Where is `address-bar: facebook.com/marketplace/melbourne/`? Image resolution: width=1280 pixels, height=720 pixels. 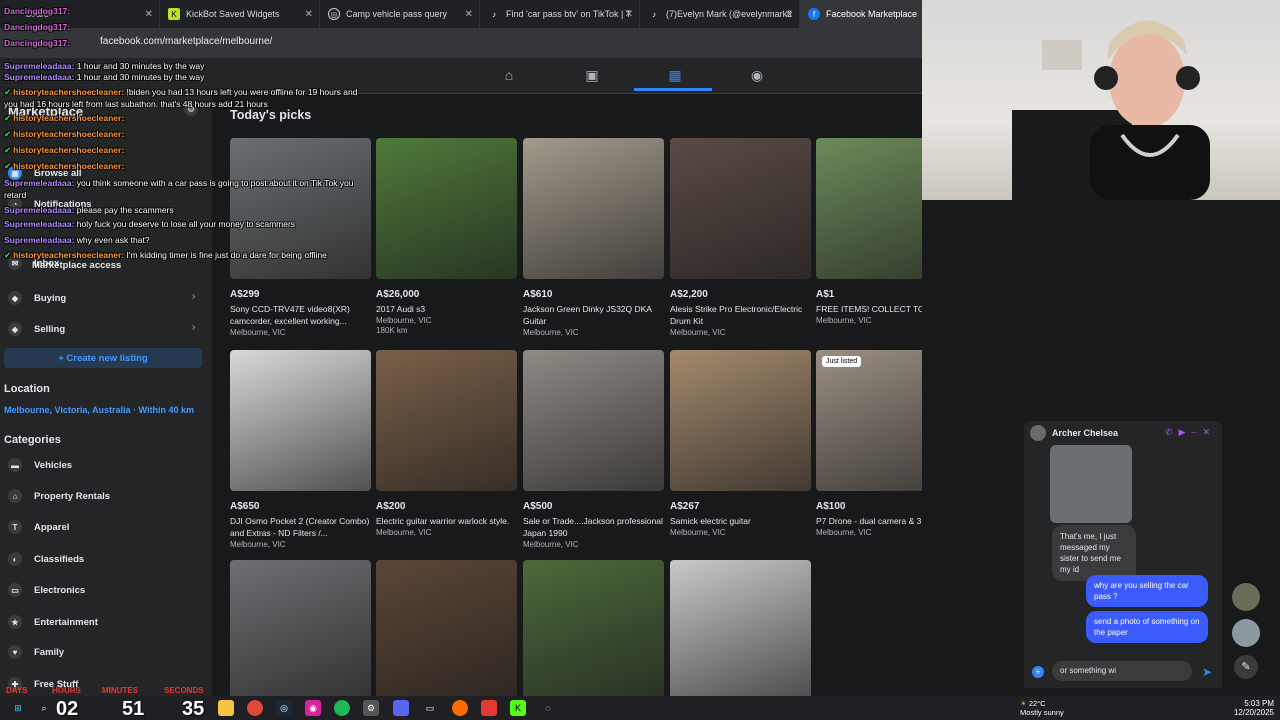
address-bar: facebook.com/marketplace/melbourne/ is located at coordinates (461, 43).